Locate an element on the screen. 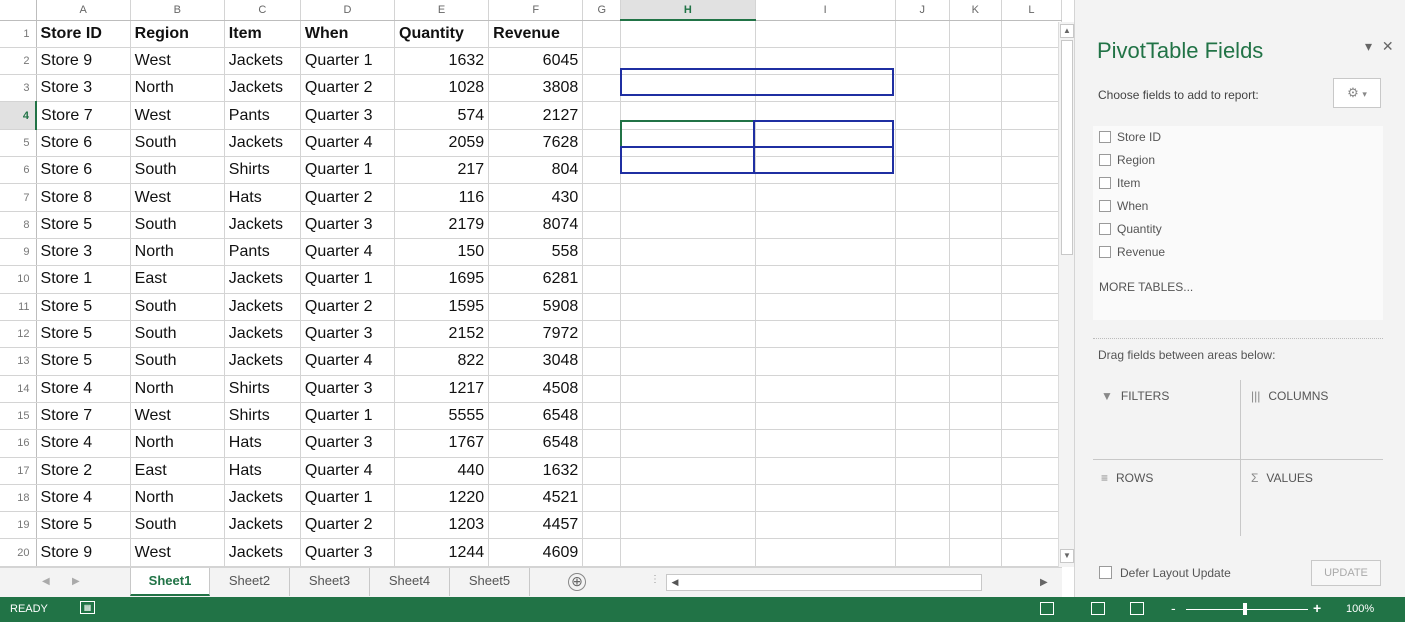 The height and width of the screenshot is (622, 1405). zoom-slider is located at coordinates (1247, 609).